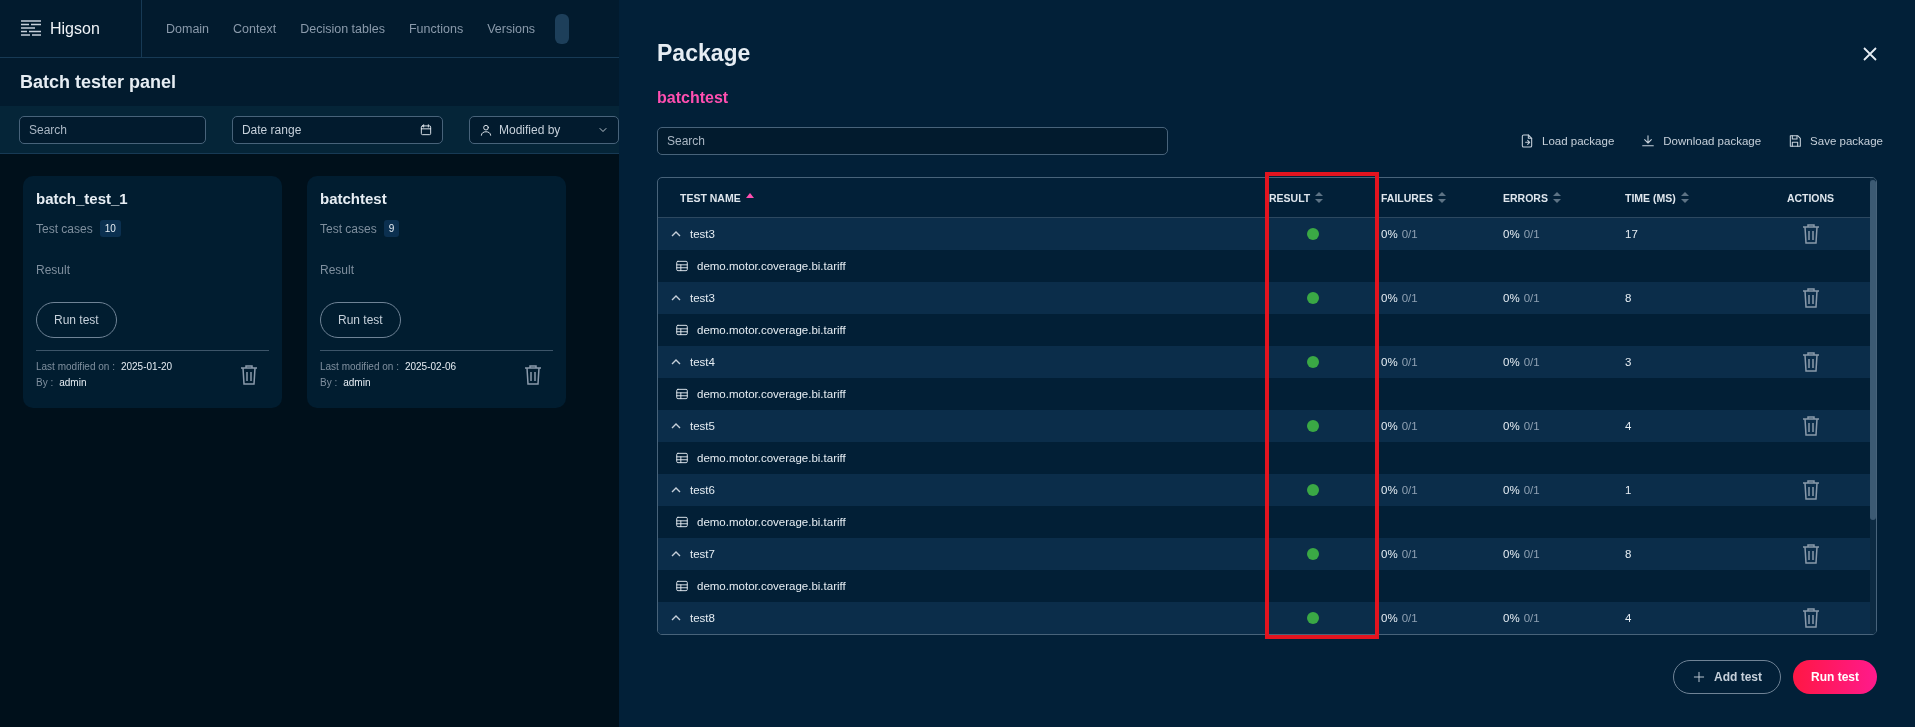 The width and height of the screenshot is (1915, 727). I want to click on column-header: ACTIONS, so click(1810, 197).